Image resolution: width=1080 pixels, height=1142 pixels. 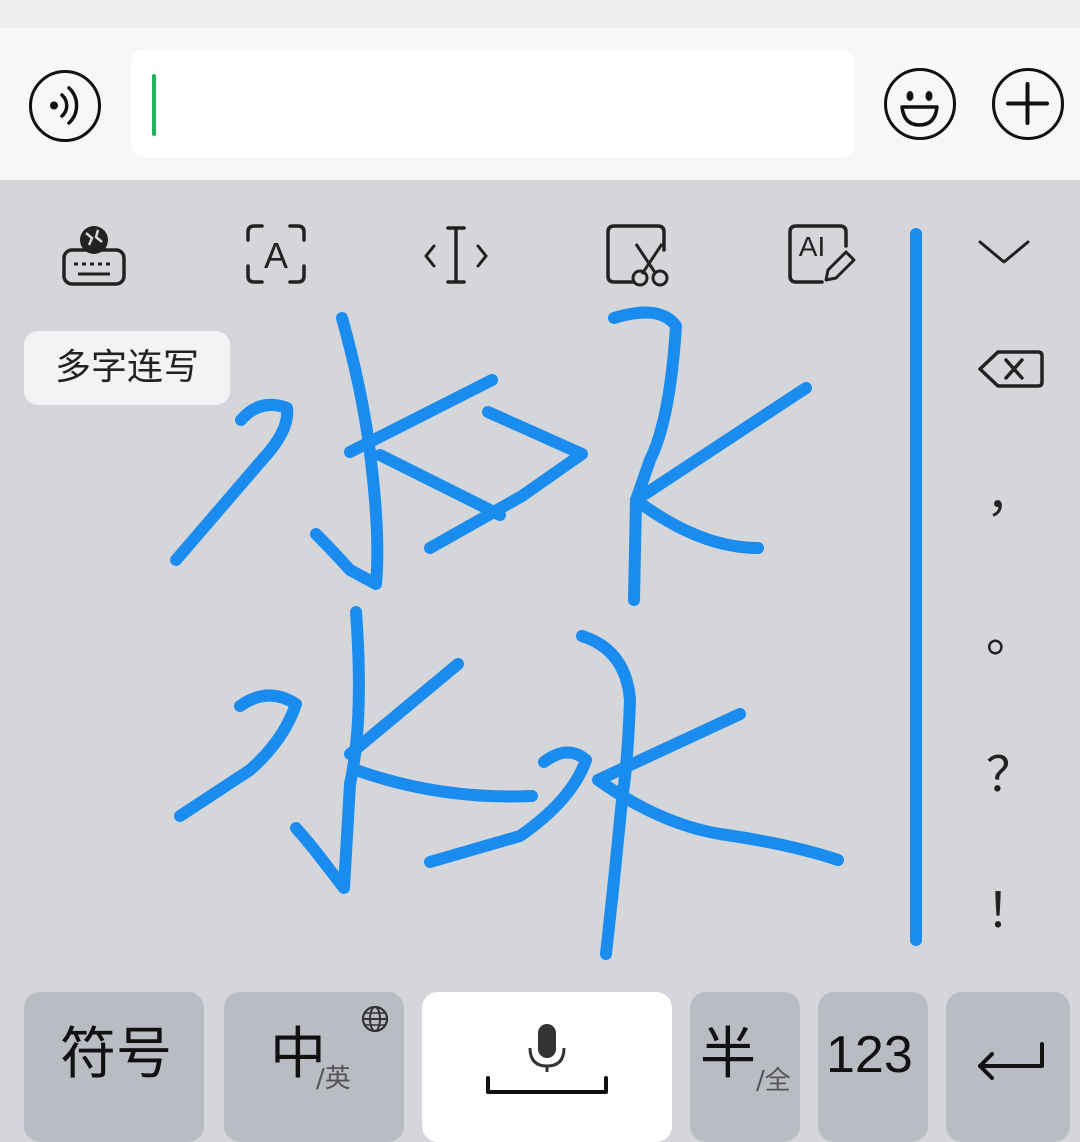 I want to click on numbers-key: 123, so click(x=873, y=1067).